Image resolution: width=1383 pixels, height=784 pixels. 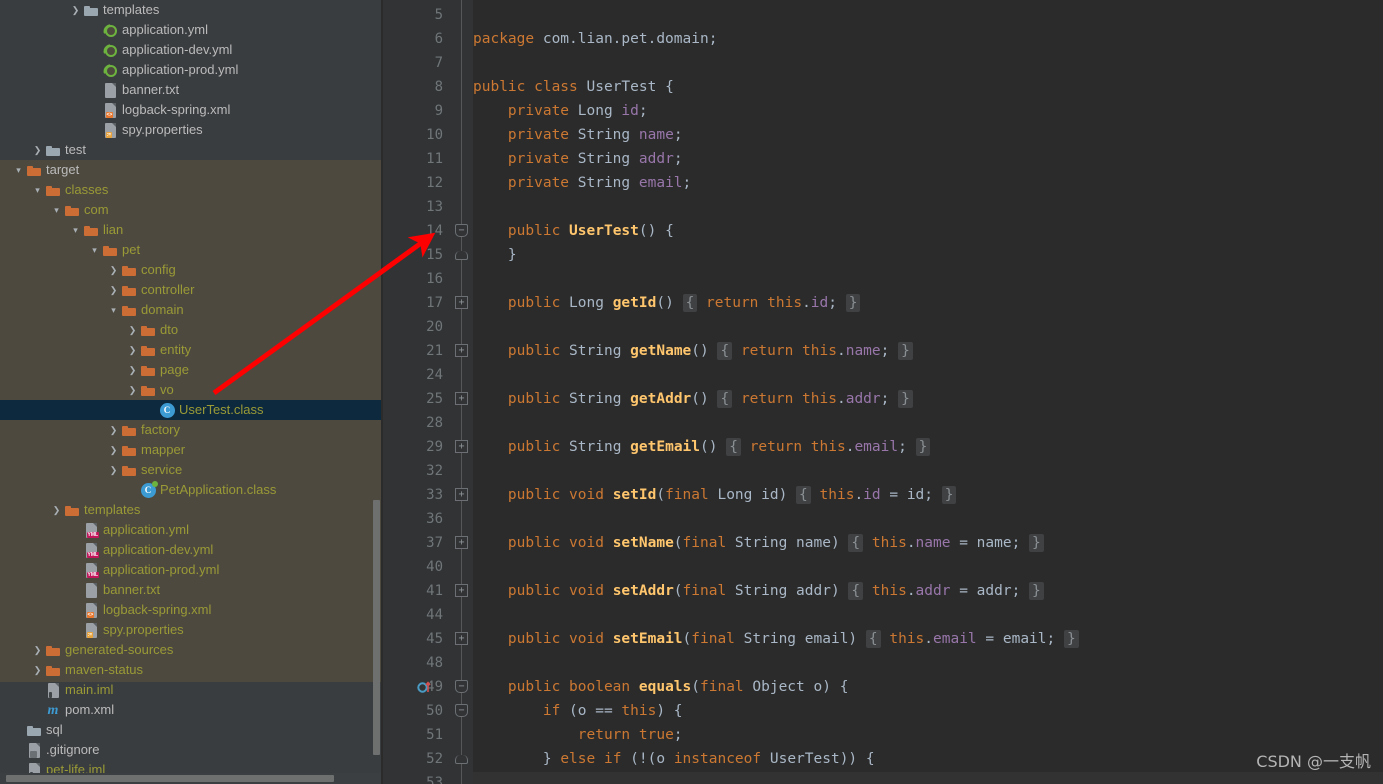 I want to click on tree-item-sql: sql, so click(x=191, y=730).